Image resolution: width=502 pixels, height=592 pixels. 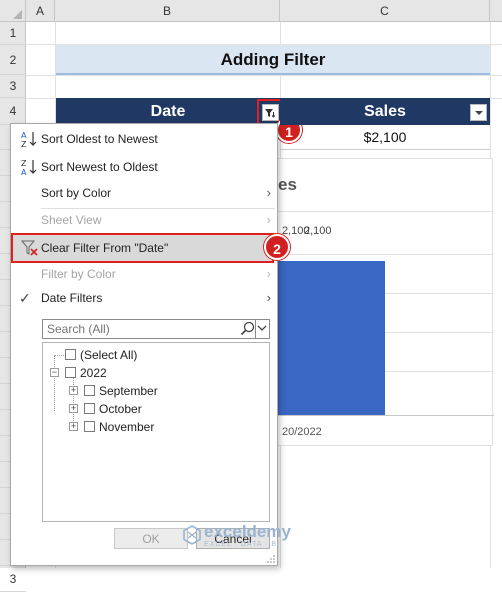 What do you see at coordinates (385, 137) in the screenshot?
I see `sales-value-cell: $2,100` at bounding box center [385, 137].